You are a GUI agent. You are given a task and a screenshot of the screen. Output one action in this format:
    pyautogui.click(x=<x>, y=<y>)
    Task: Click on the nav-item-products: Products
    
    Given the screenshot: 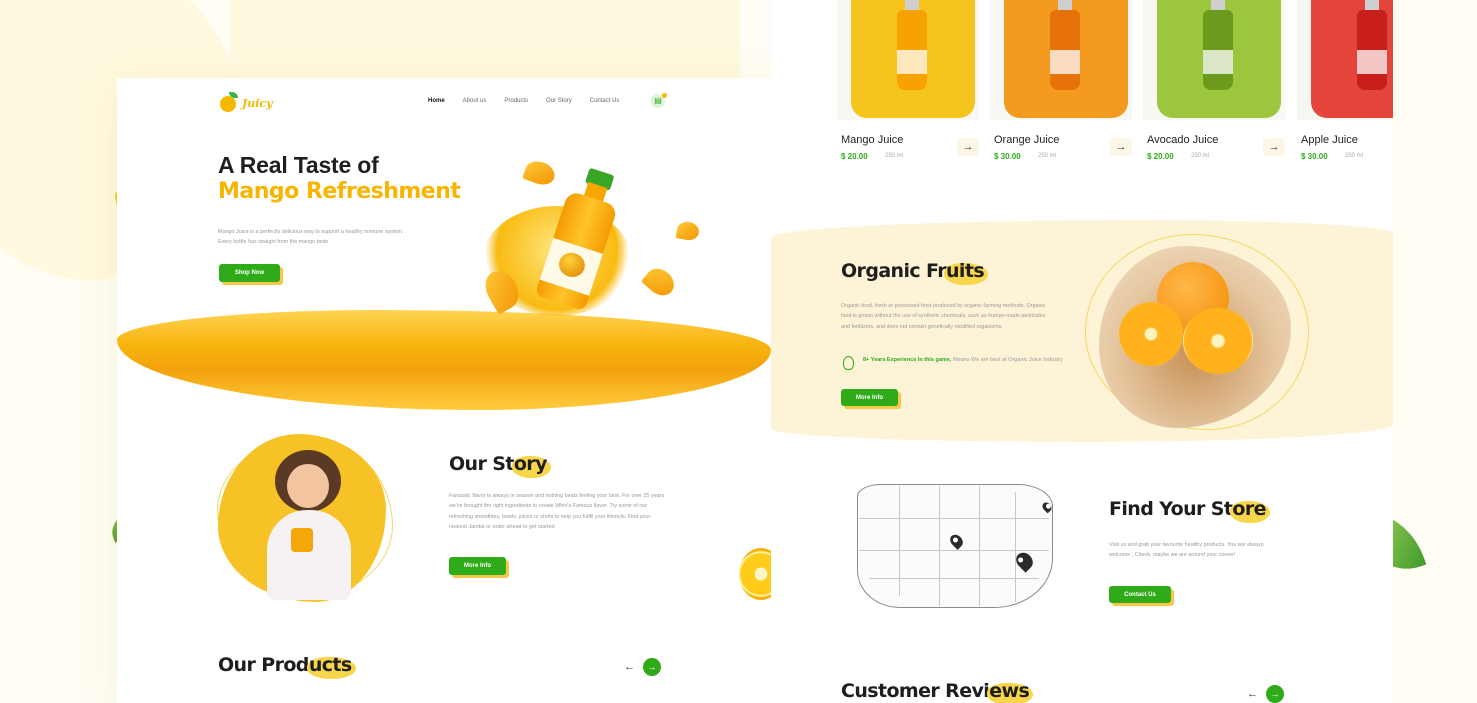 What is the action you would take?
    pyautogui.click(x=516, y=101)
    